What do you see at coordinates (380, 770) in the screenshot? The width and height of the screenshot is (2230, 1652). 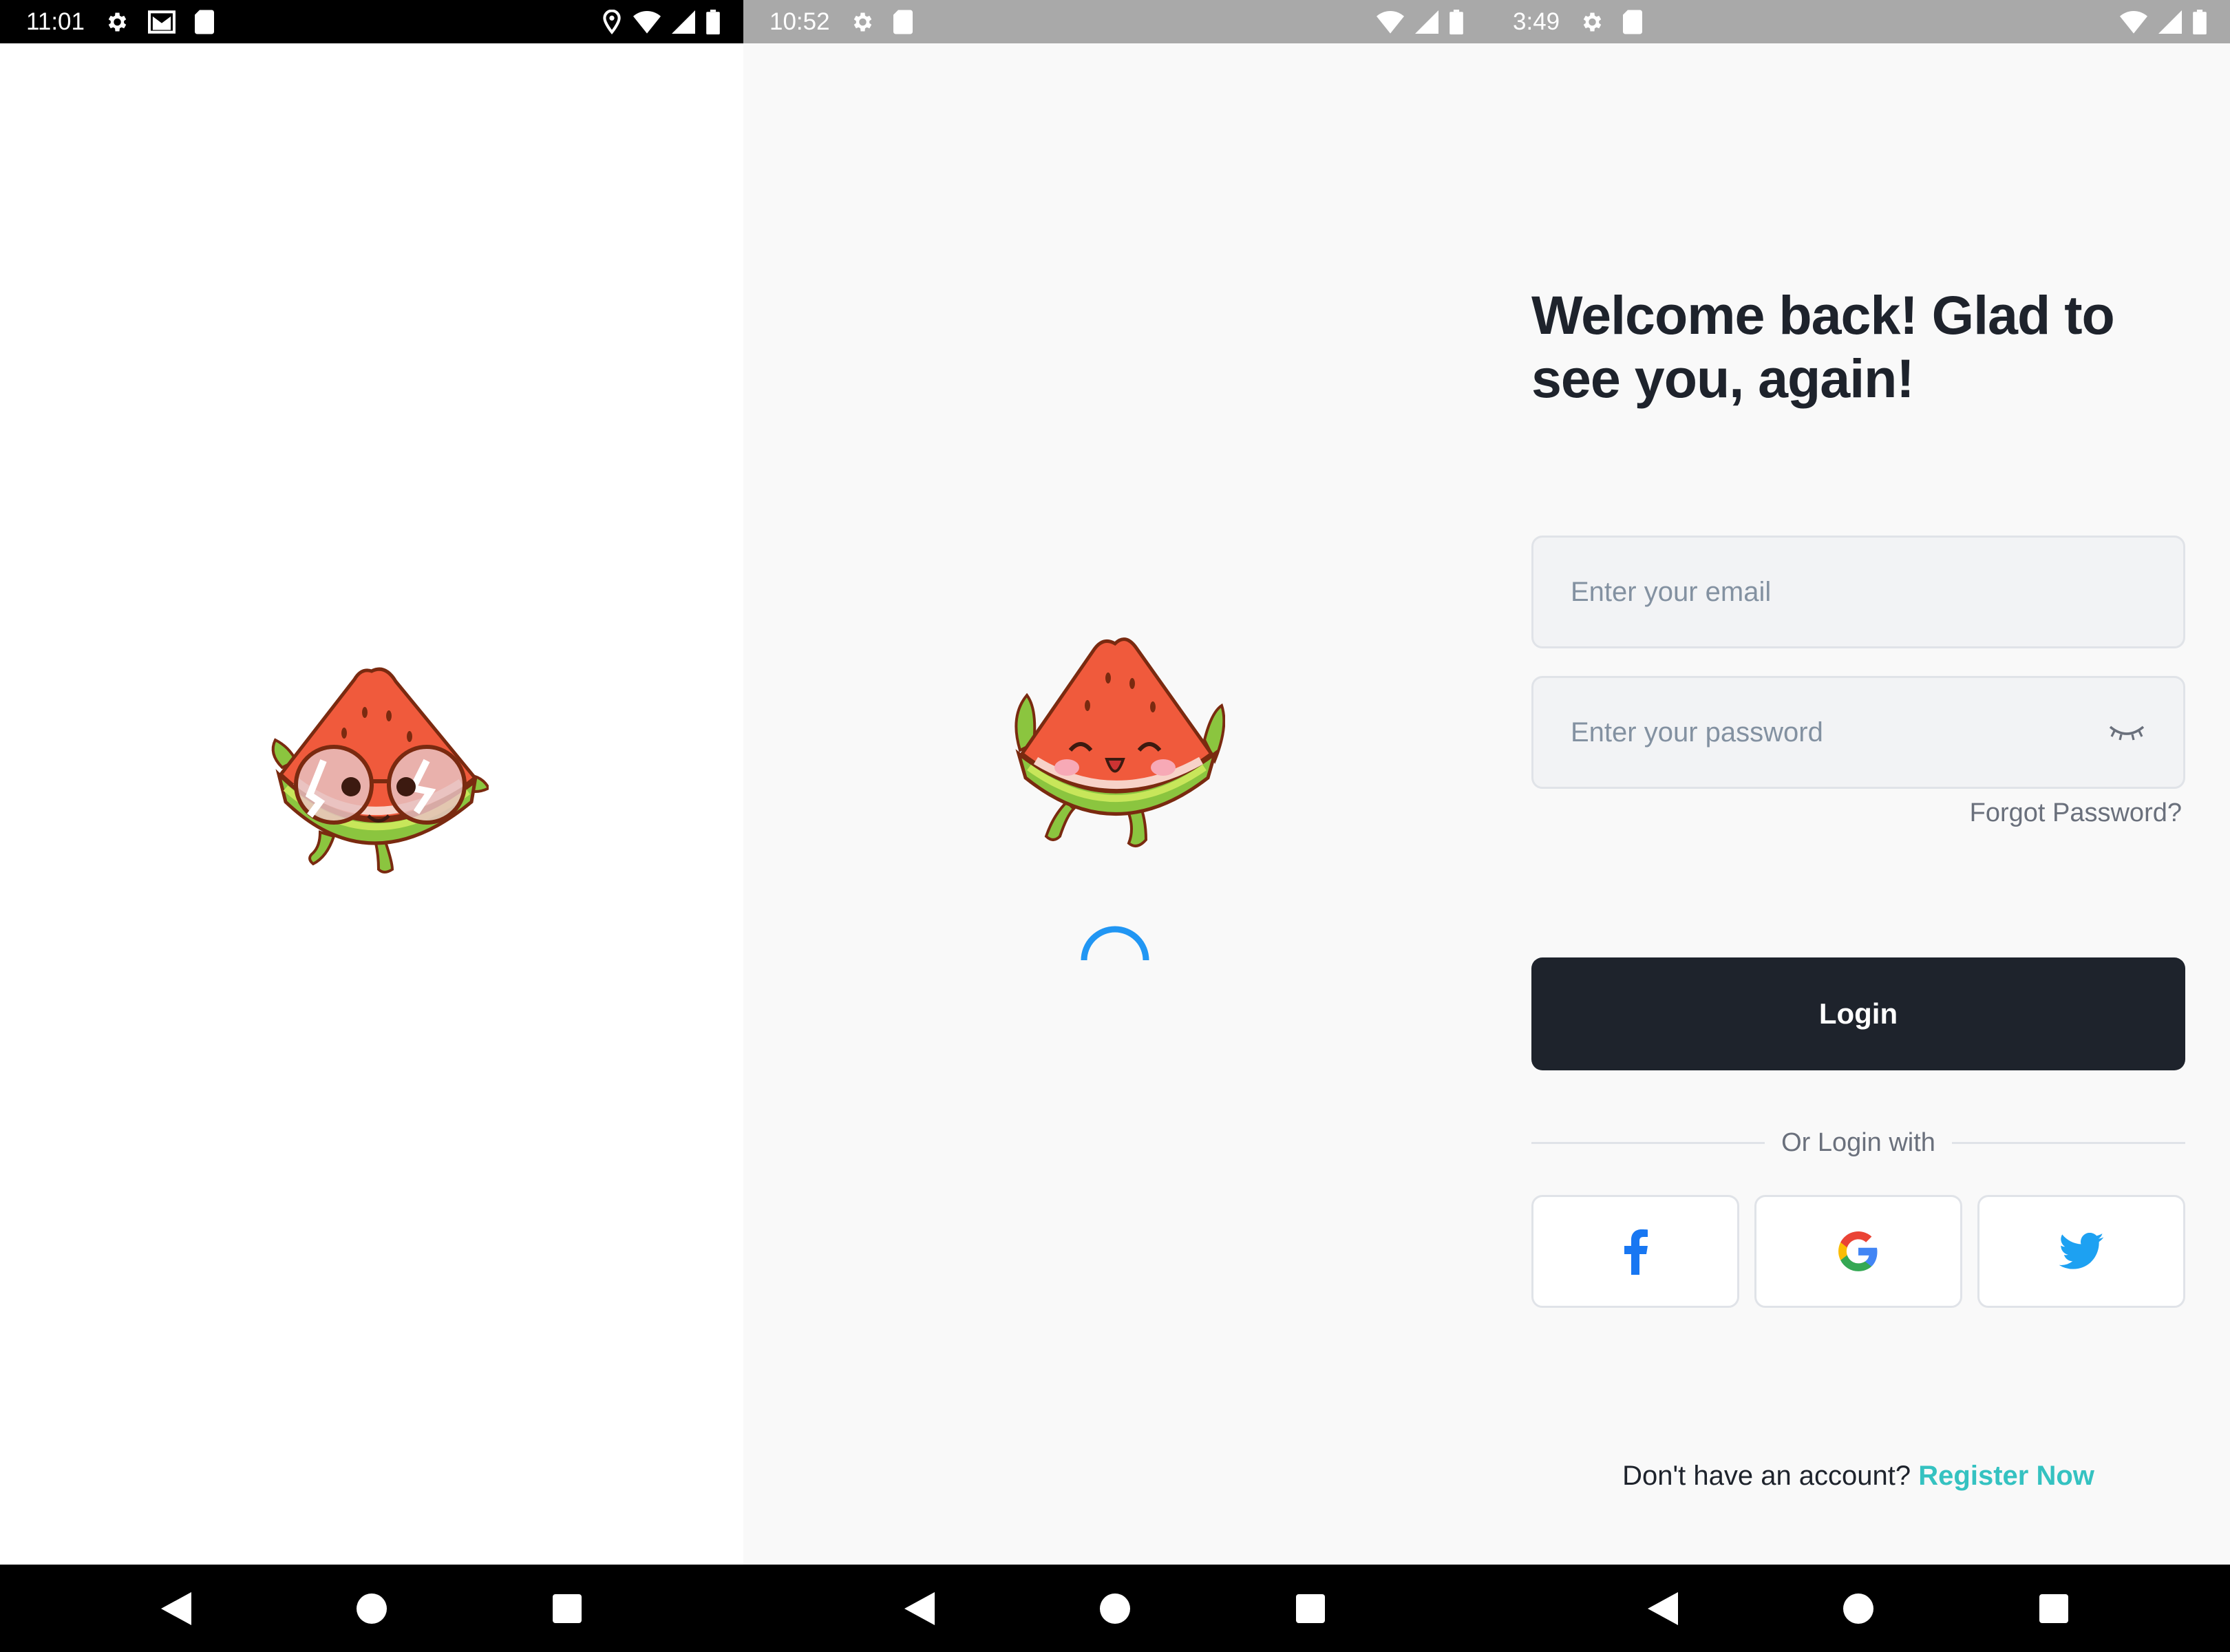 I see `watermelon-mascot-sunglasses` at bounding box center [380, 770].